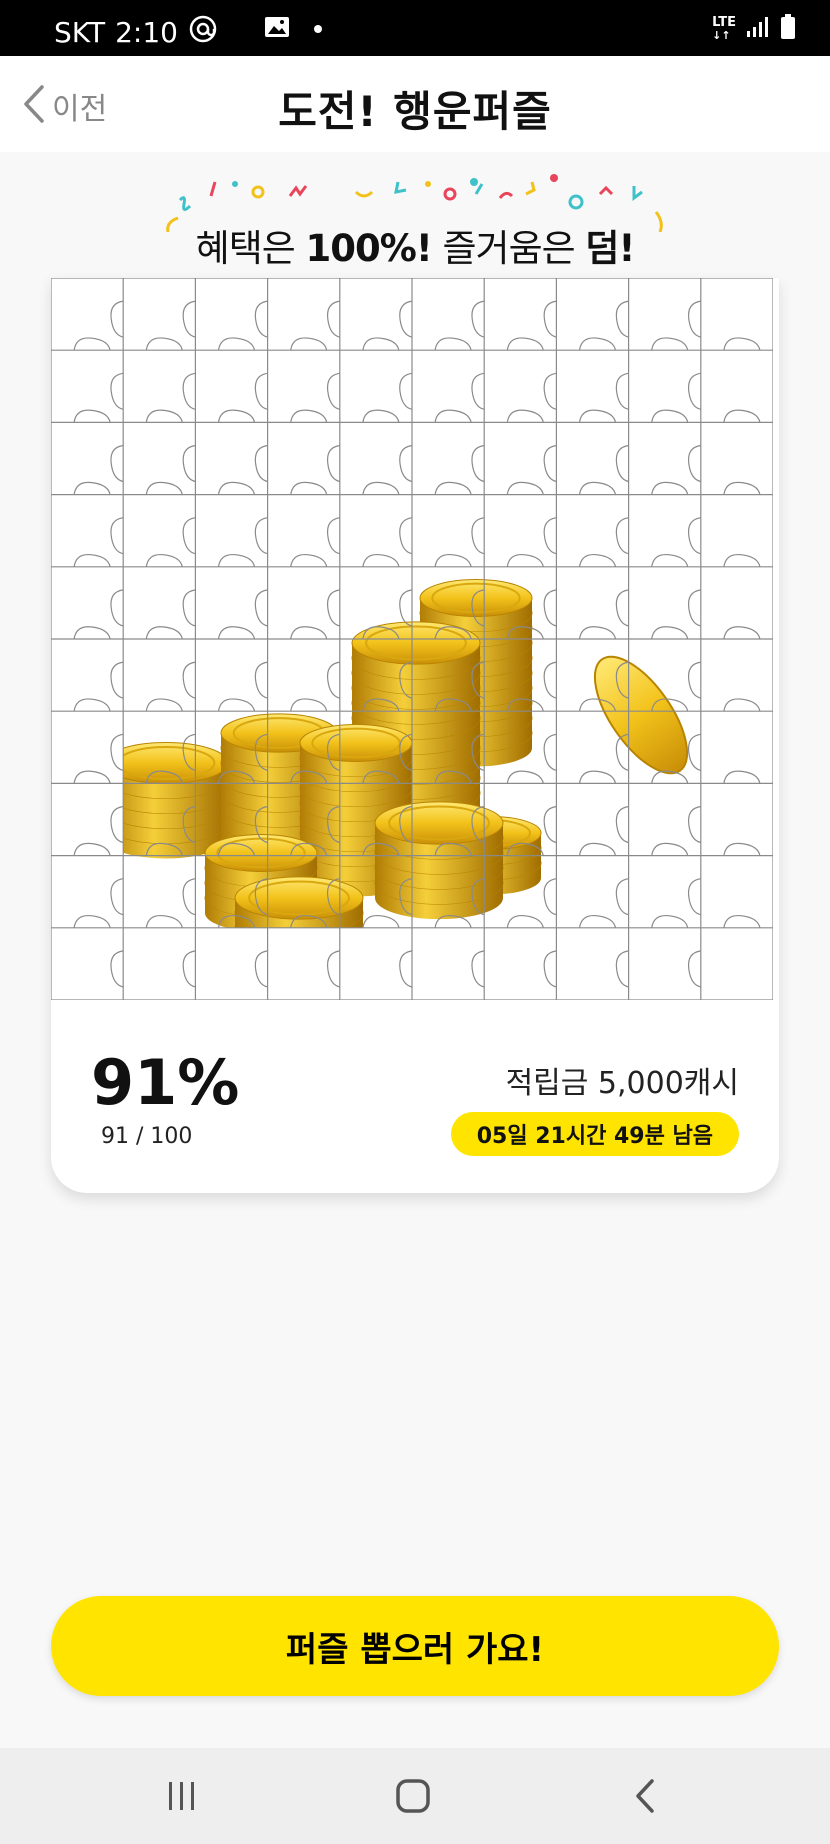  What do you see at coordinates (508, 248) in the screenshot?
I see `banner-text-2: 즐거움은` at bounding box center [508, 248].